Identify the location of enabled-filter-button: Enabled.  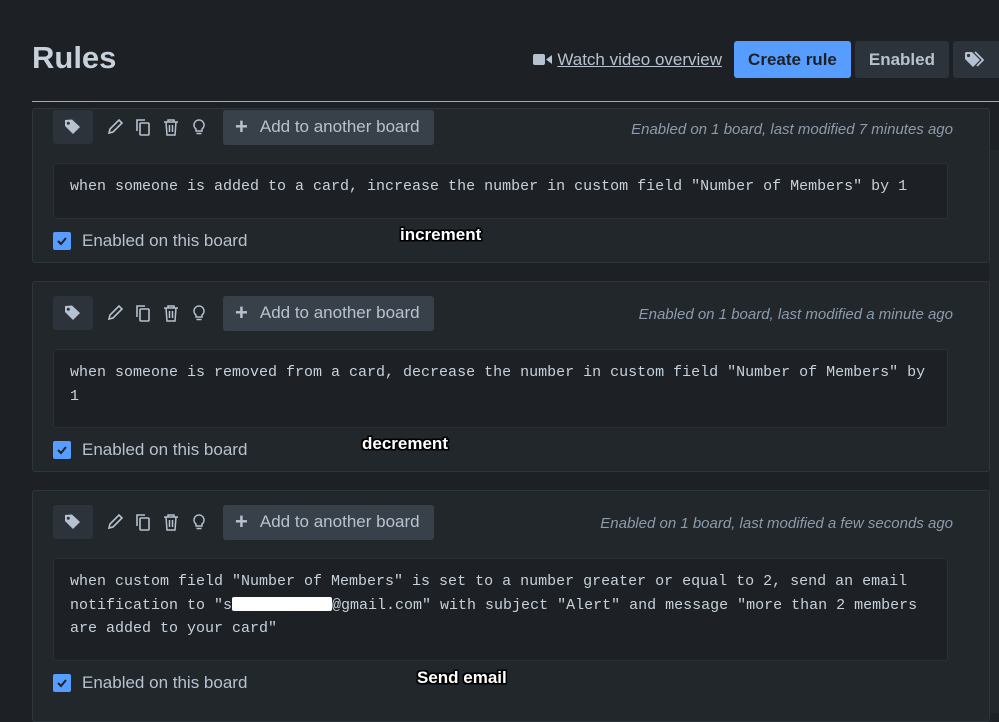
(901, 59).